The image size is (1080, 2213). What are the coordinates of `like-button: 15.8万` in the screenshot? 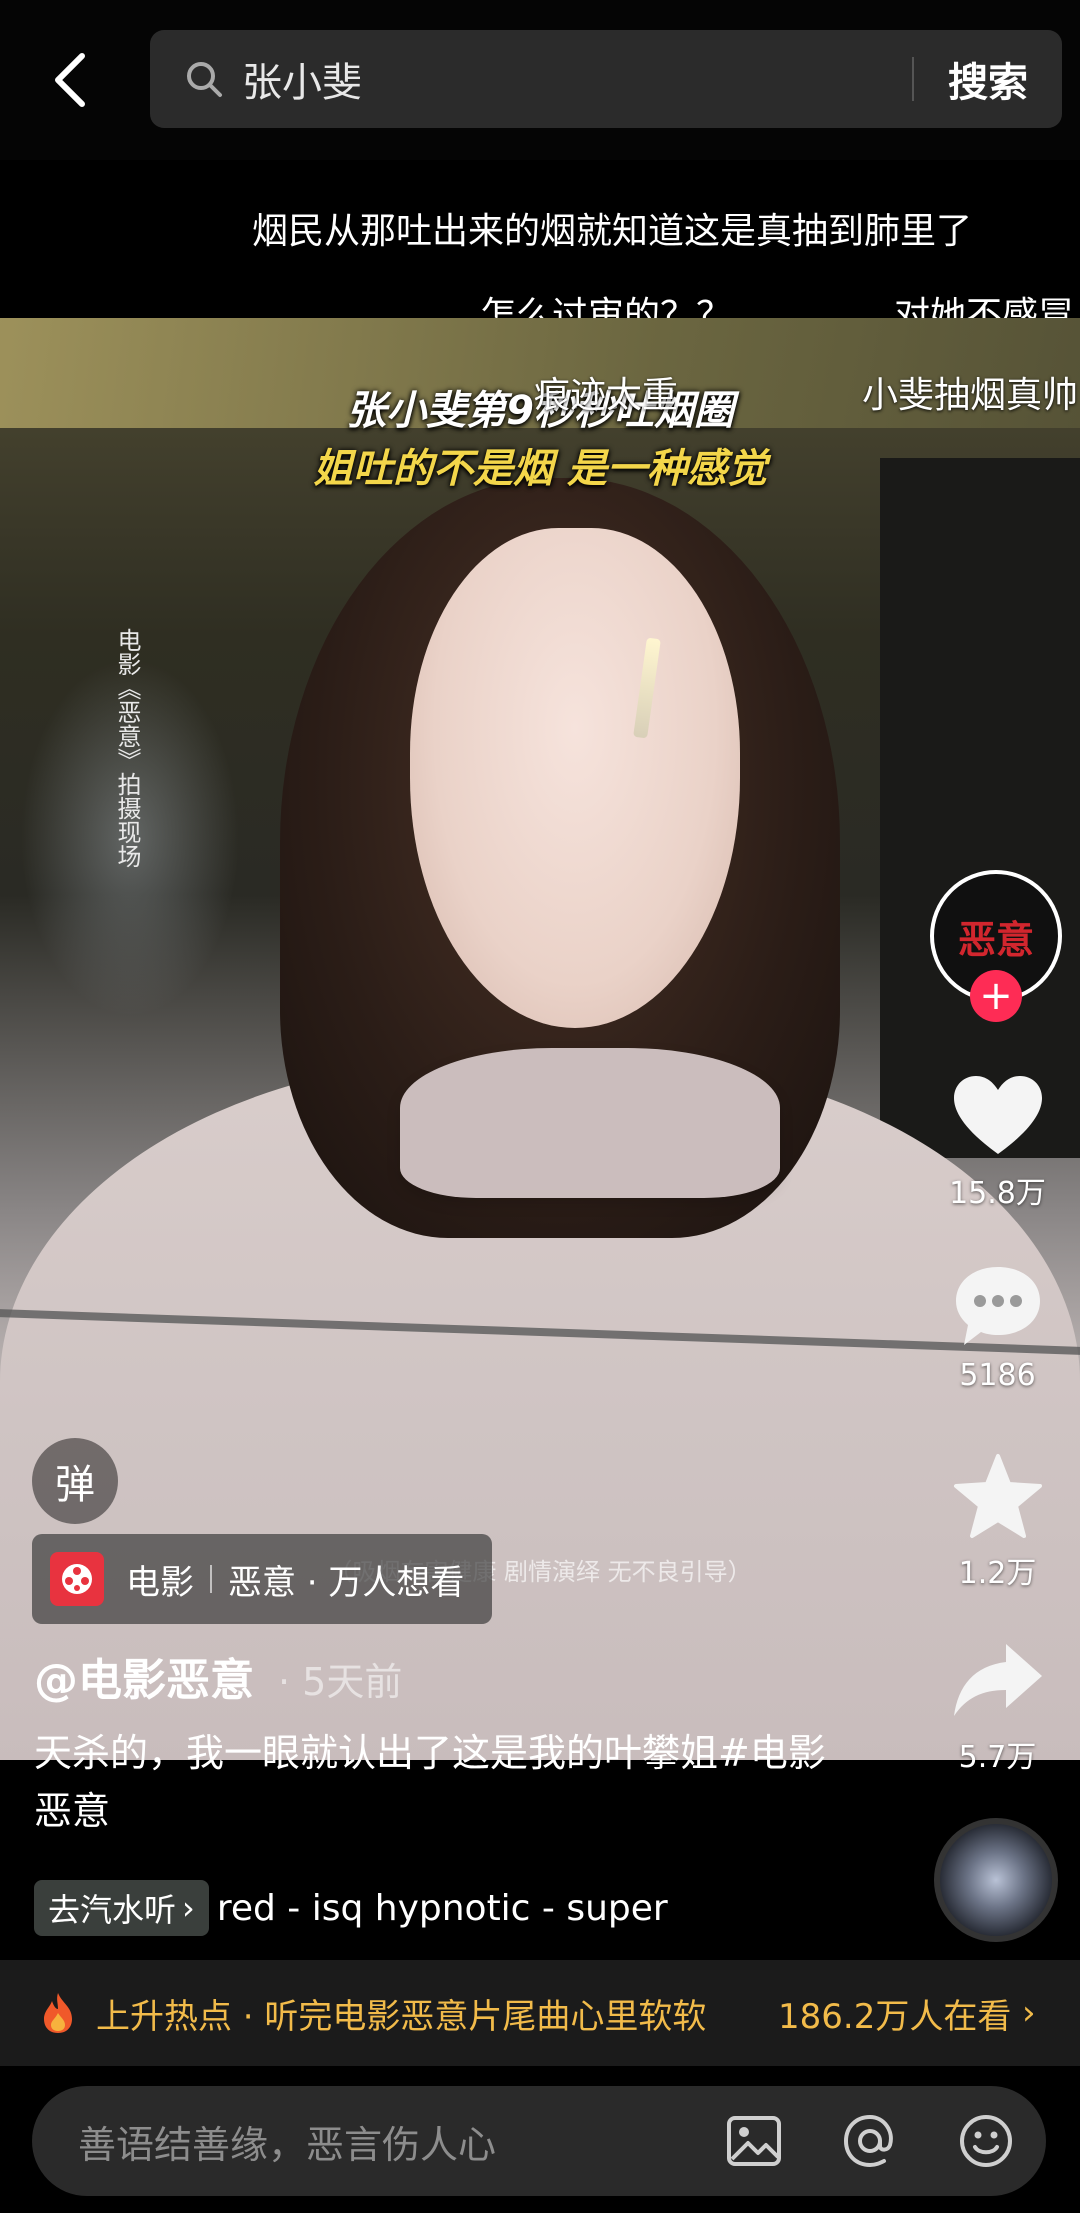 It's located at (997, 1139).